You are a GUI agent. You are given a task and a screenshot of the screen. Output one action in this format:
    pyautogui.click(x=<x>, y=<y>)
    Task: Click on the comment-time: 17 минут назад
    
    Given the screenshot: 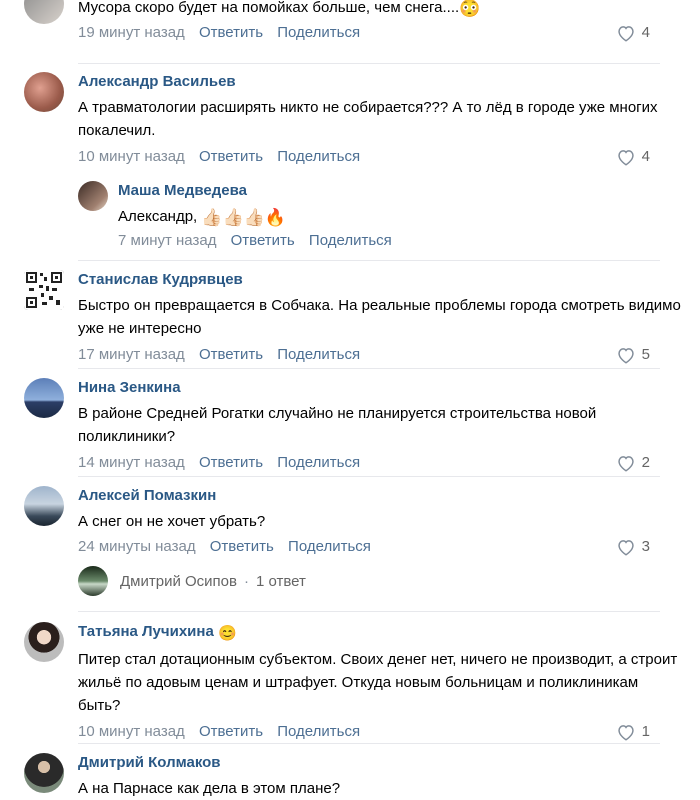 What is the action you would take?
    pyautogui.click(x=131, y=354)
    